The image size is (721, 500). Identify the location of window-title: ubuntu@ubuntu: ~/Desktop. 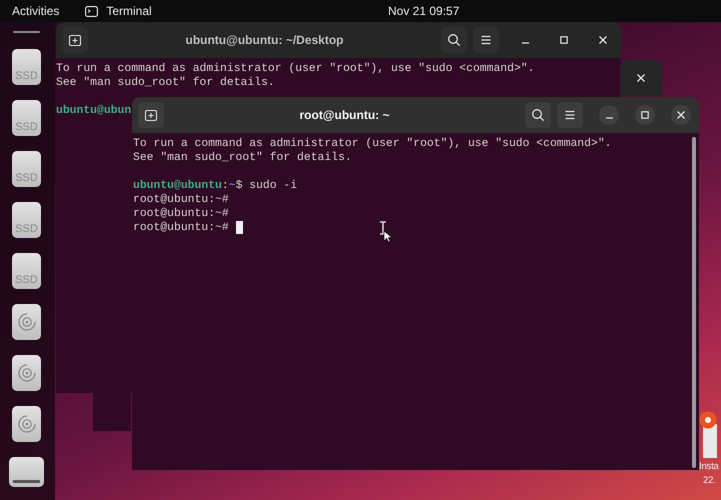
(264, 40).